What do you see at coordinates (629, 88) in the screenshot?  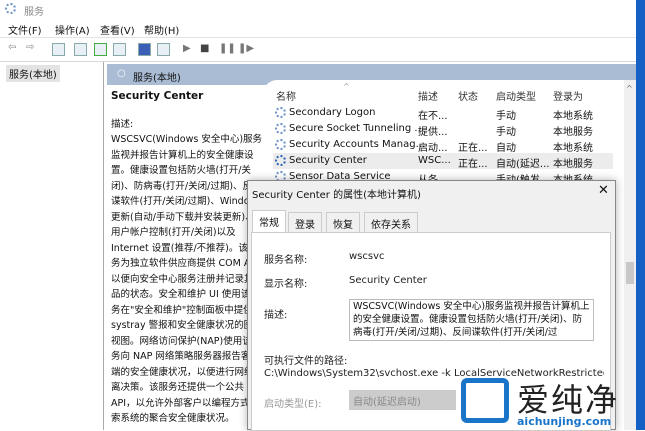 I see `scroll-up-icon: ^` at bounding box center [629, 88].